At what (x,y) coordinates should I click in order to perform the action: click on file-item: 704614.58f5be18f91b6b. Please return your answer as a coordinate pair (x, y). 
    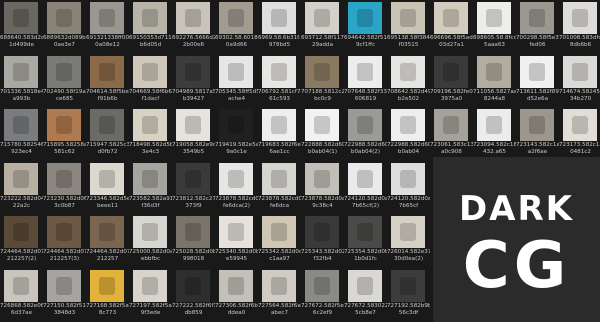
    Looking at the image, I should click on (107, 80).